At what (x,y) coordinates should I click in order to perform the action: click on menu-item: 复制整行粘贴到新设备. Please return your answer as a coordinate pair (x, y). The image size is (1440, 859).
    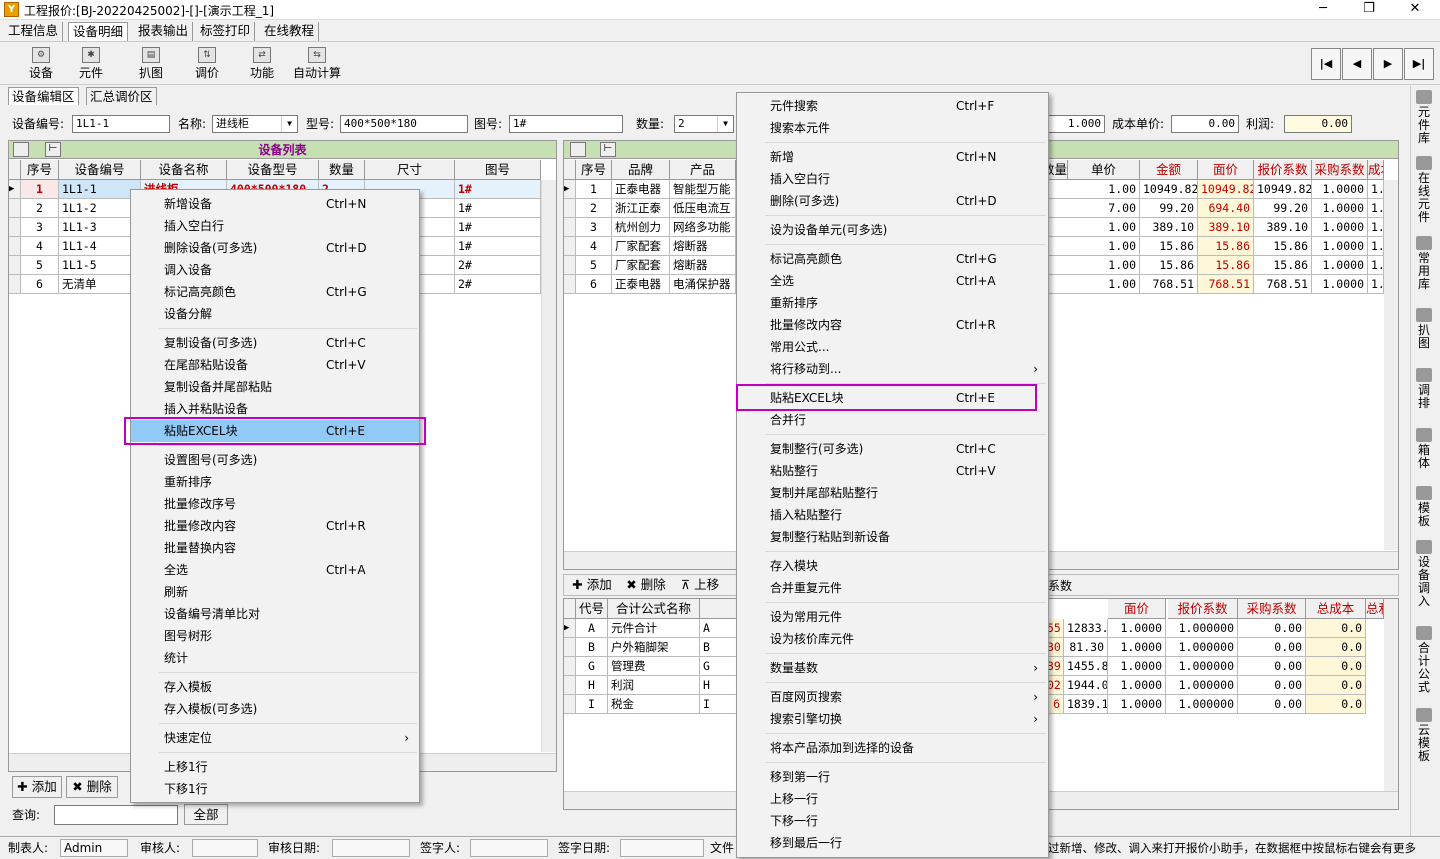
    Looking at the image, I should click on (892, 537).